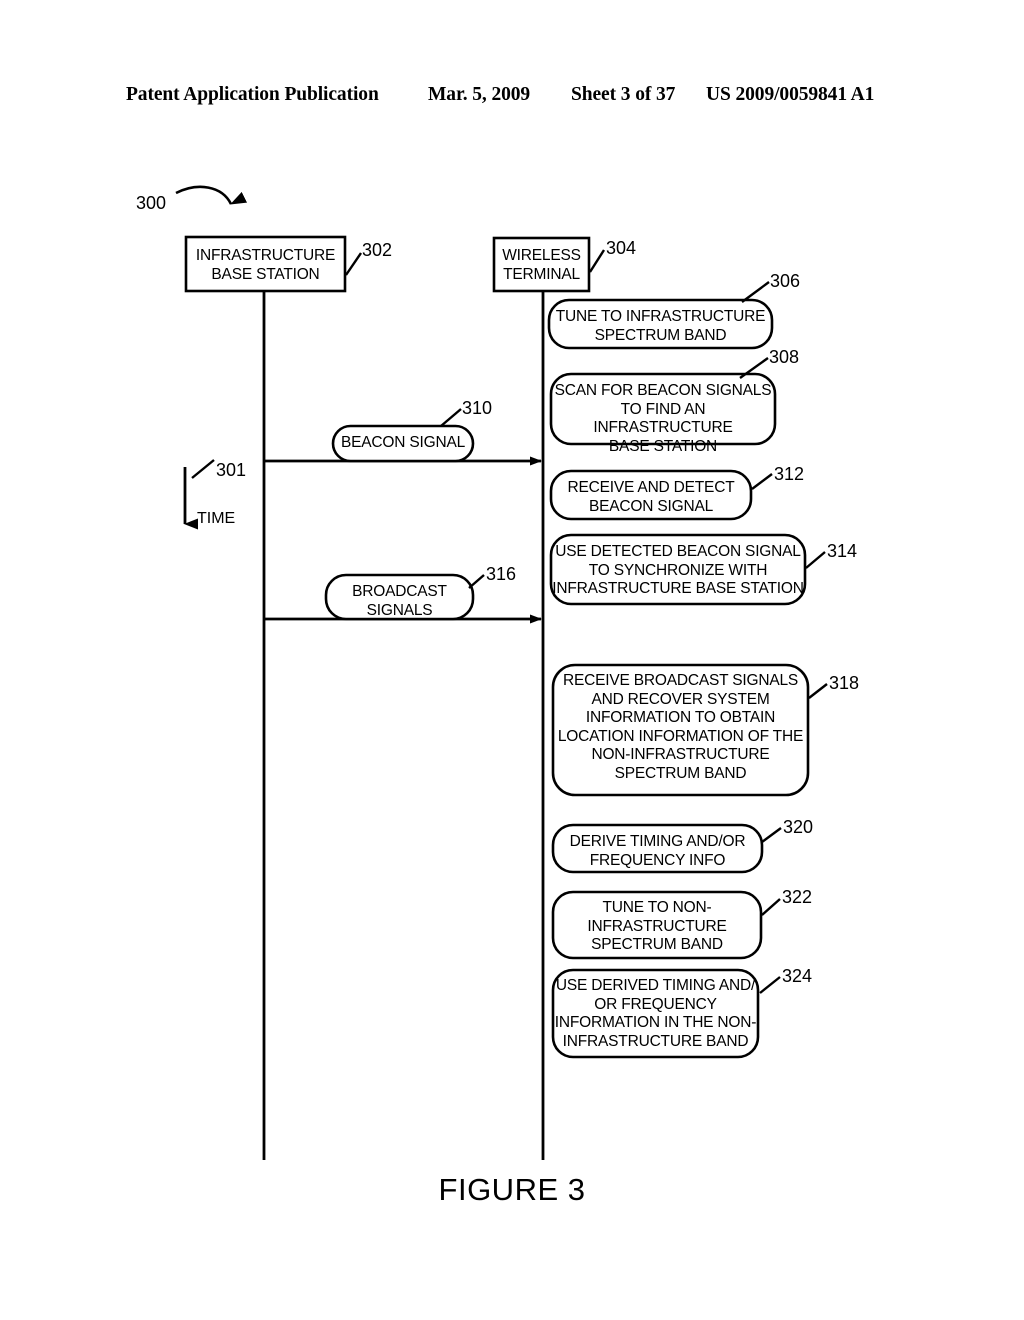  Describe the element at coordinates (541, 265) in the screenshot. I see `endpoint-label-wireless-terminal: WIRELESS TERMINAL` at that location.